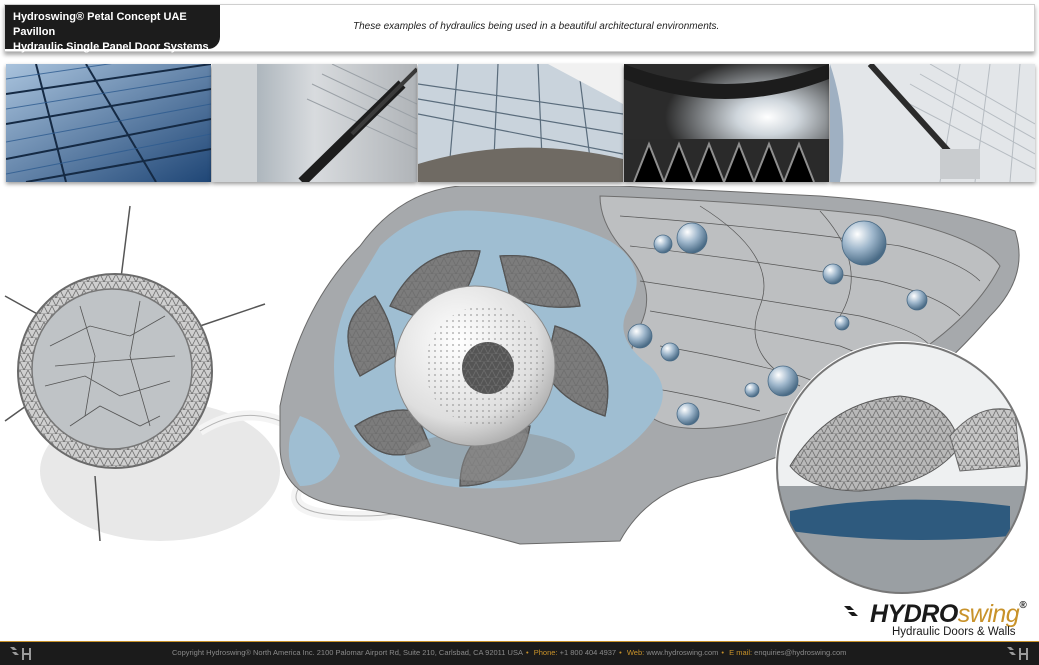 This screenshot has width=1039, height=665. I want to click on hydroswing-logo: HYDROswing® Hydraulic Doors & Walls, so click(940, 622).